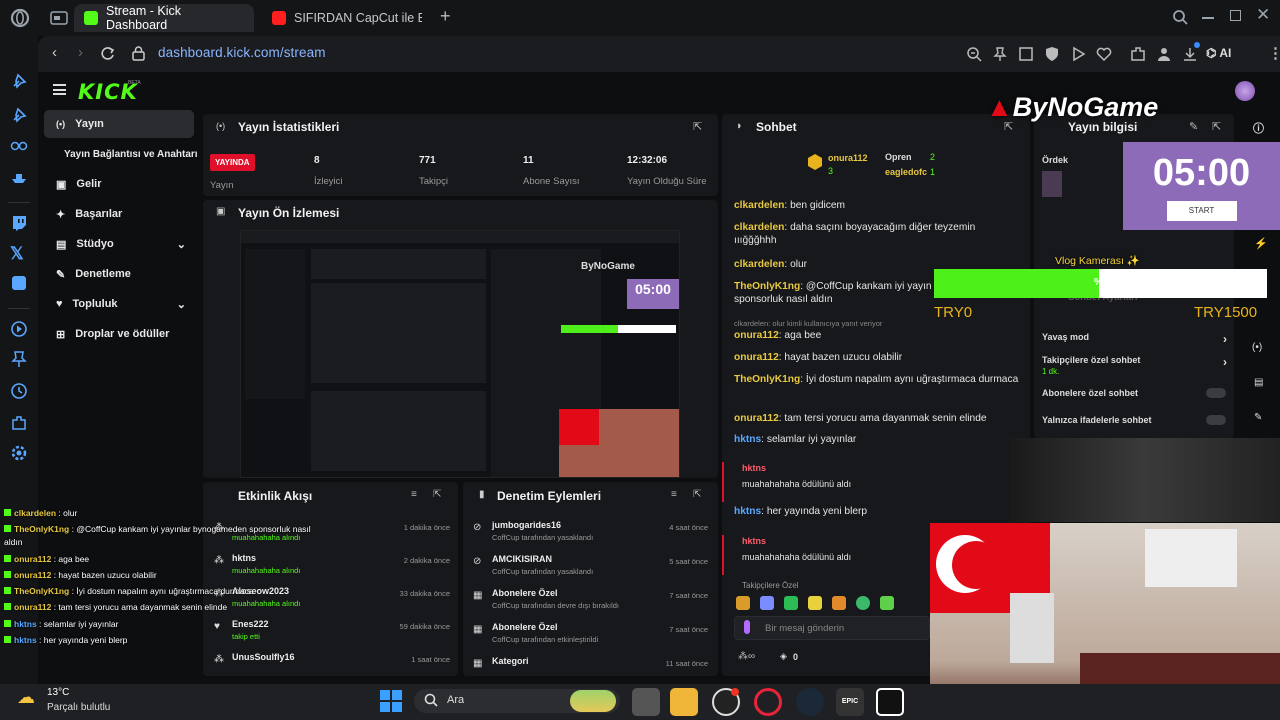  Describe the element at coordinates (19, 283) in the screenshot. I see `app-icon` at that location.